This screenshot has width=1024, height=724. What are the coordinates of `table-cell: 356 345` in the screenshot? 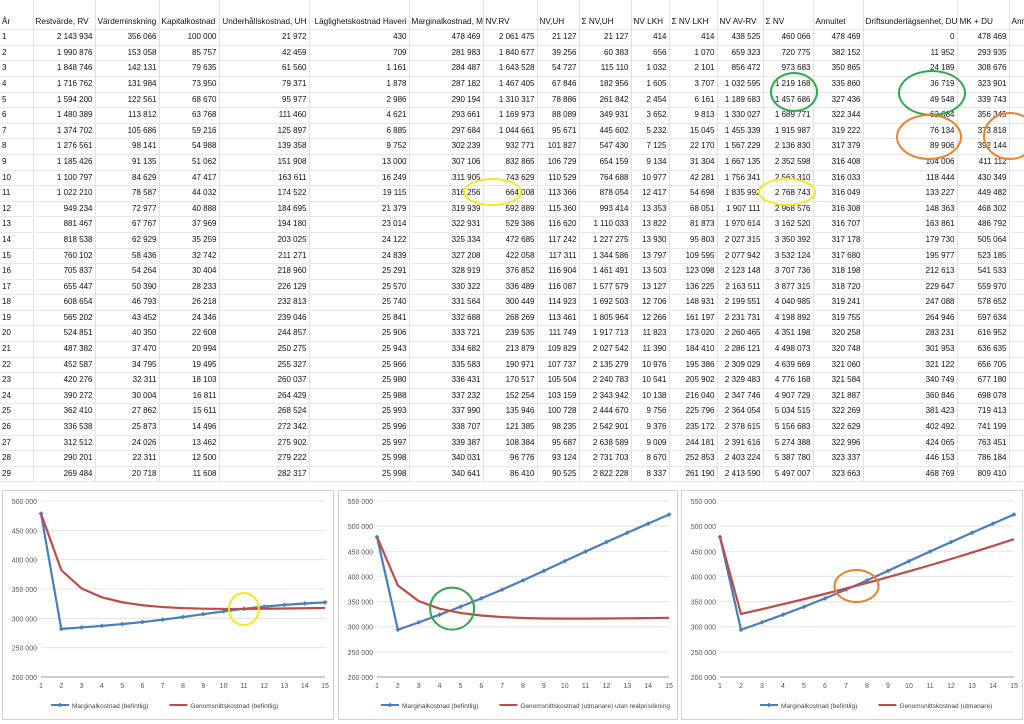 It's located at (983, 115).